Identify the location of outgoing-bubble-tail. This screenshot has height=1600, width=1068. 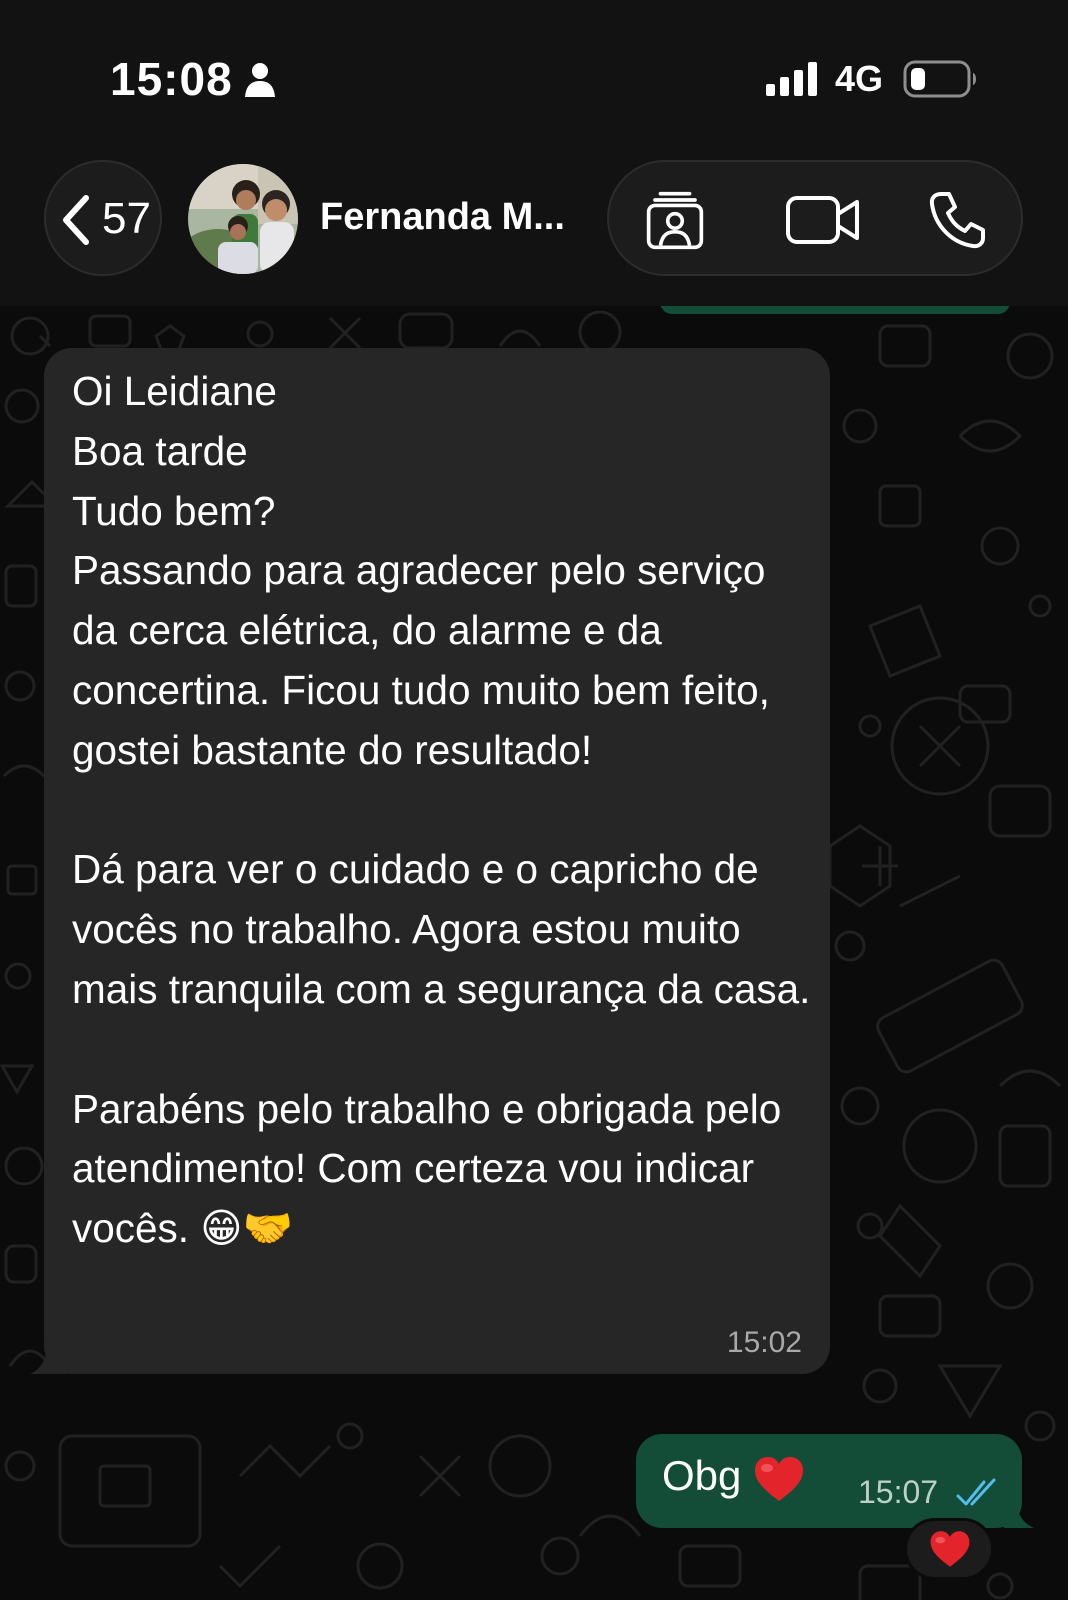
(1019, 1510).